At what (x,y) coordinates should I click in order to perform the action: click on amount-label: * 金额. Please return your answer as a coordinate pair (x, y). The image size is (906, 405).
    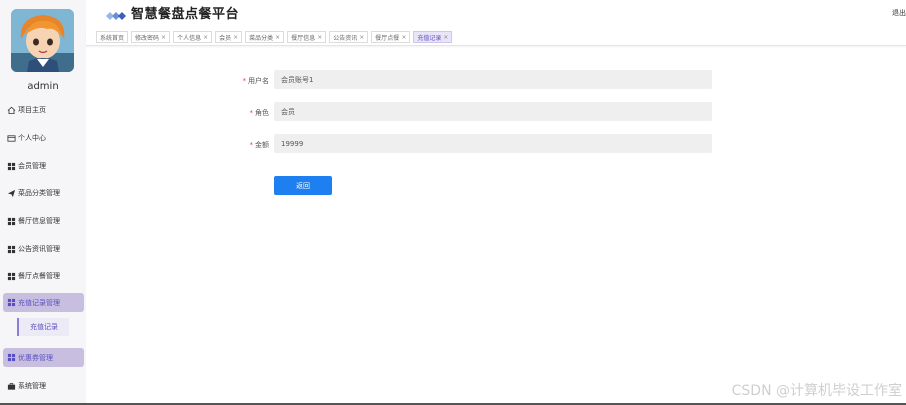
    Looking at the image, I should click on (234, 145).